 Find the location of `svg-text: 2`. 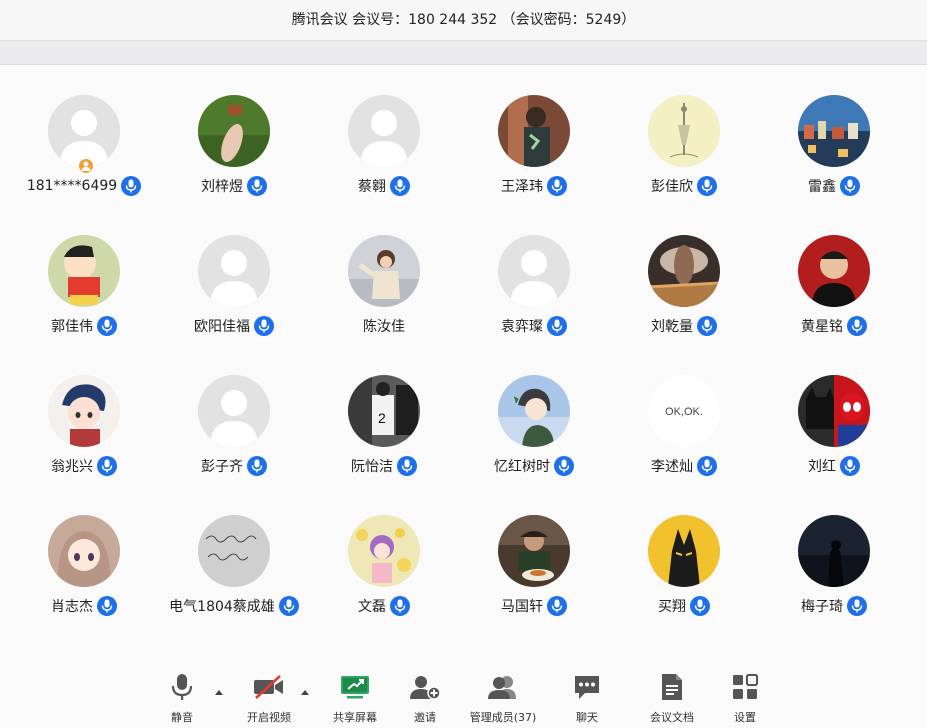

svg-text: 2 is located at coordinates (382, 418).